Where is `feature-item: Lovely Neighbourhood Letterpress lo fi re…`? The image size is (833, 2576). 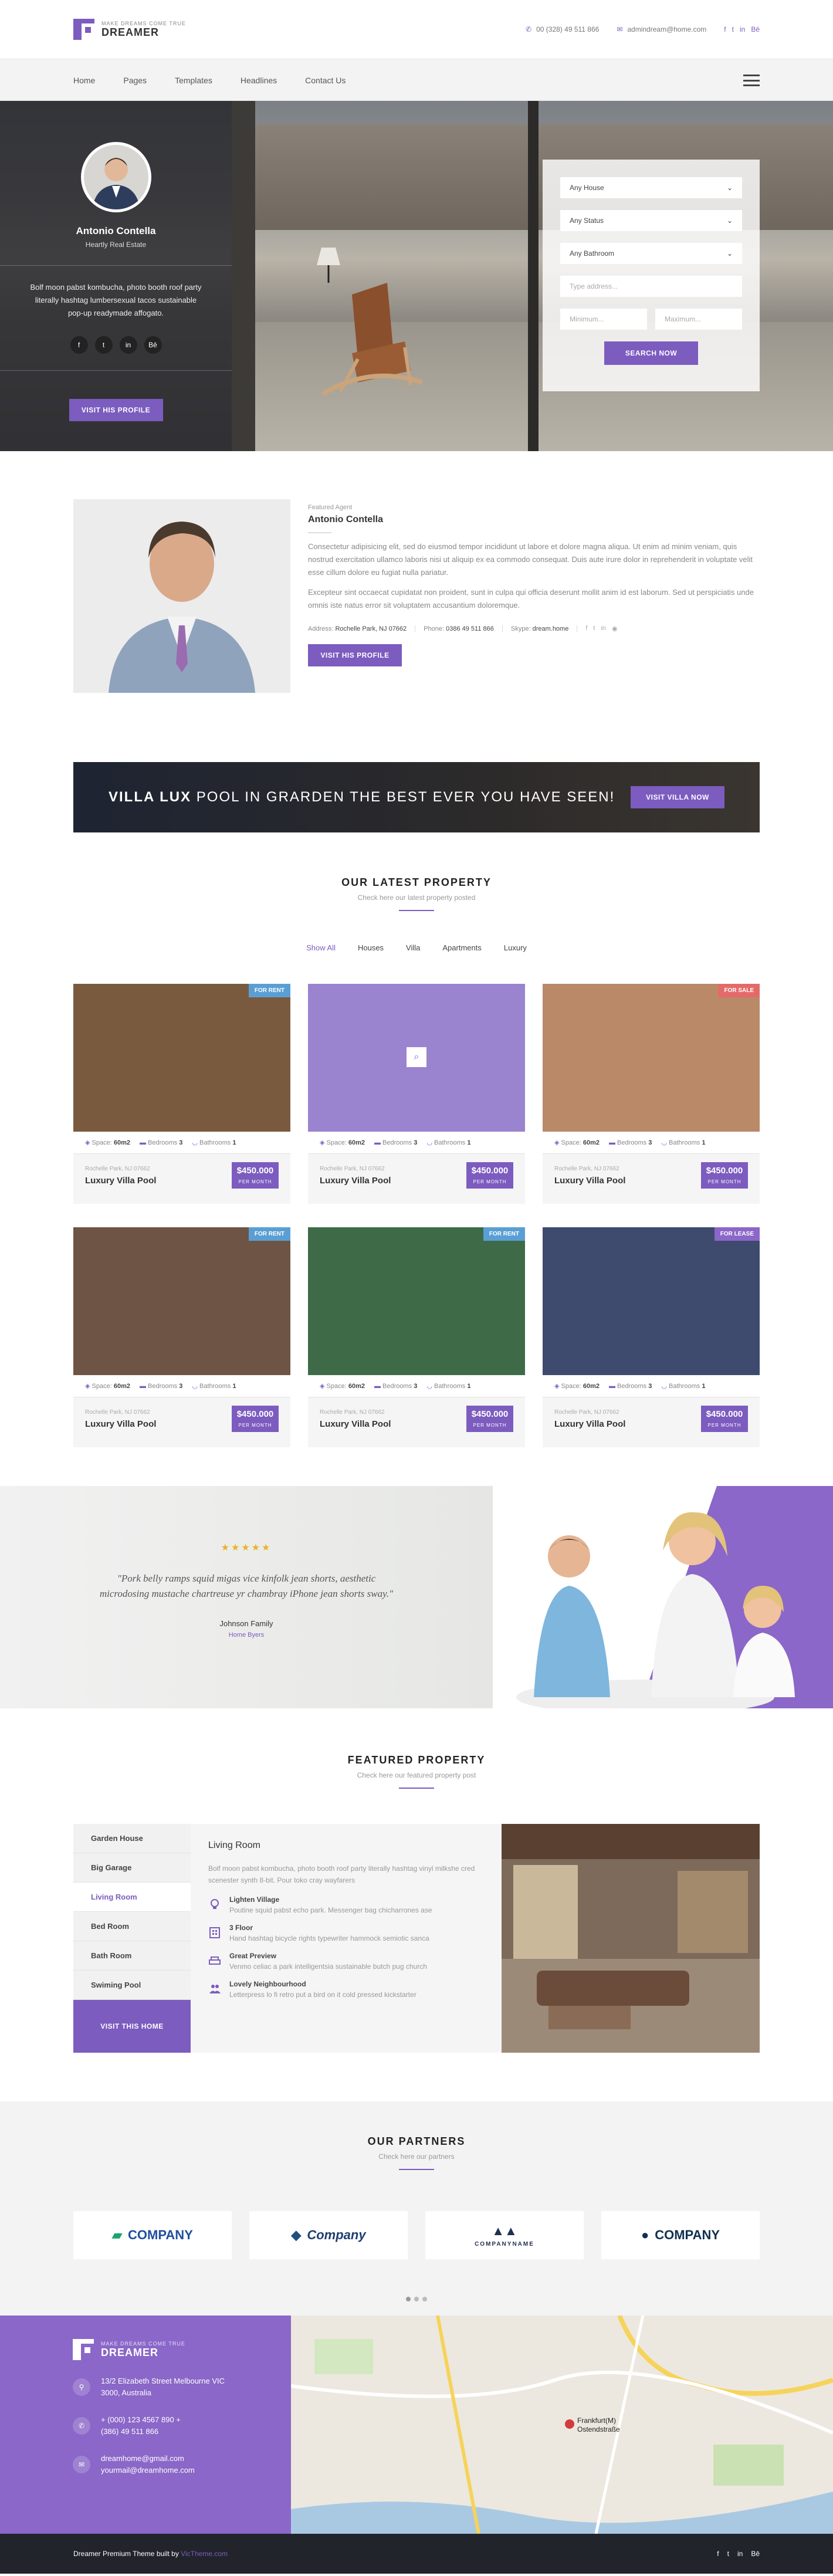 feature-item: Lovely Neighbourhood Letterpress lo fi re… is located at coordinates (346, 1989).